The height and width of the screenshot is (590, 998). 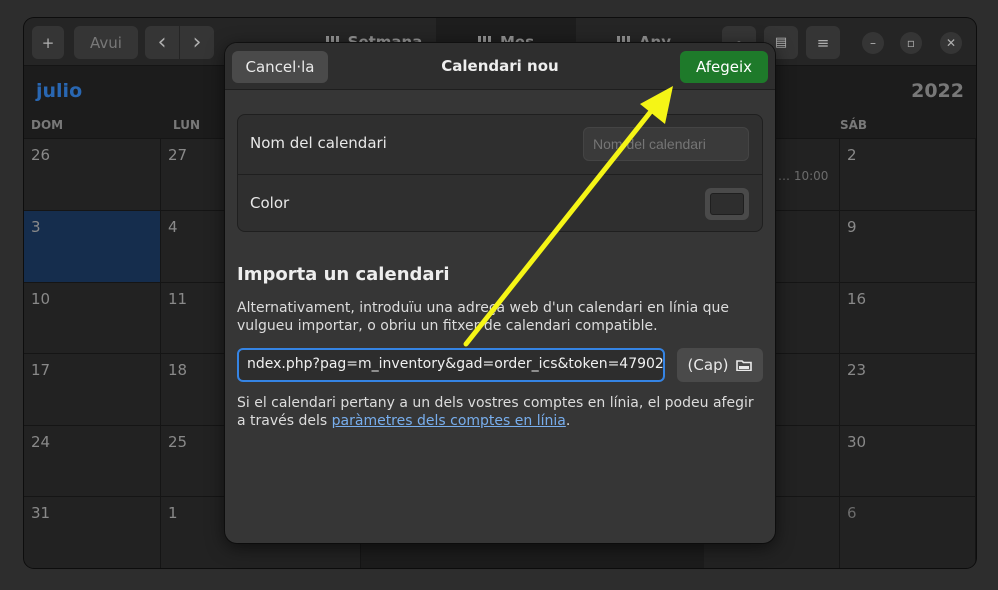 I want to click on name-row: Nom del calendari, so click(x=500, y=144).